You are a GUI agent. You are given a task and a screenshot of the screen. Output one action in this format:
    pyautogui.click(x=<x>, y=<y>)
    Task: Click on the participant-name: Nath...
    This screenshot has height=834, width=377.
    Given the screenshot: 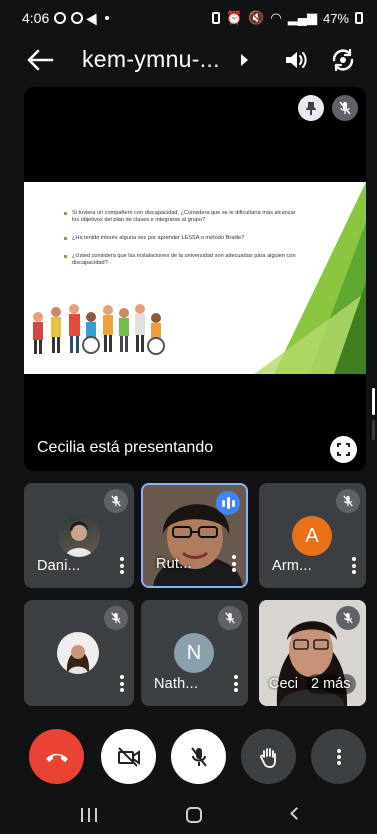 What is the action you would take?
    pyautogui.click(x=176, y=684)
    